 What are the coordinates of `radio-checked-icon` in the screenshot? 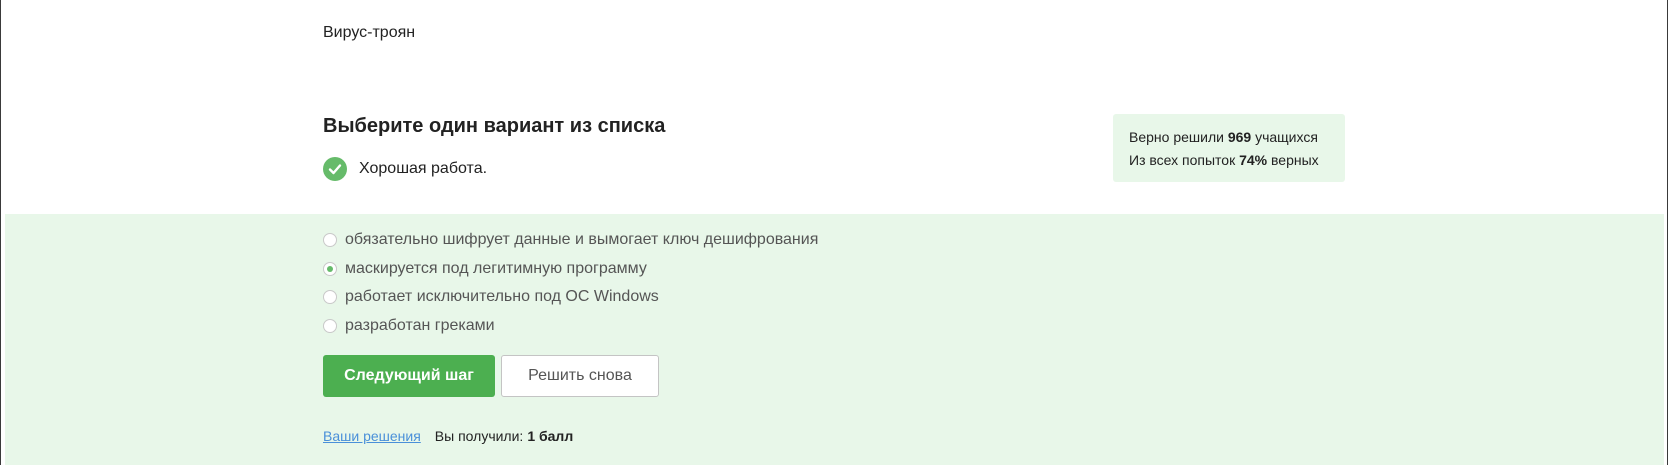 It's located at (330, 268).